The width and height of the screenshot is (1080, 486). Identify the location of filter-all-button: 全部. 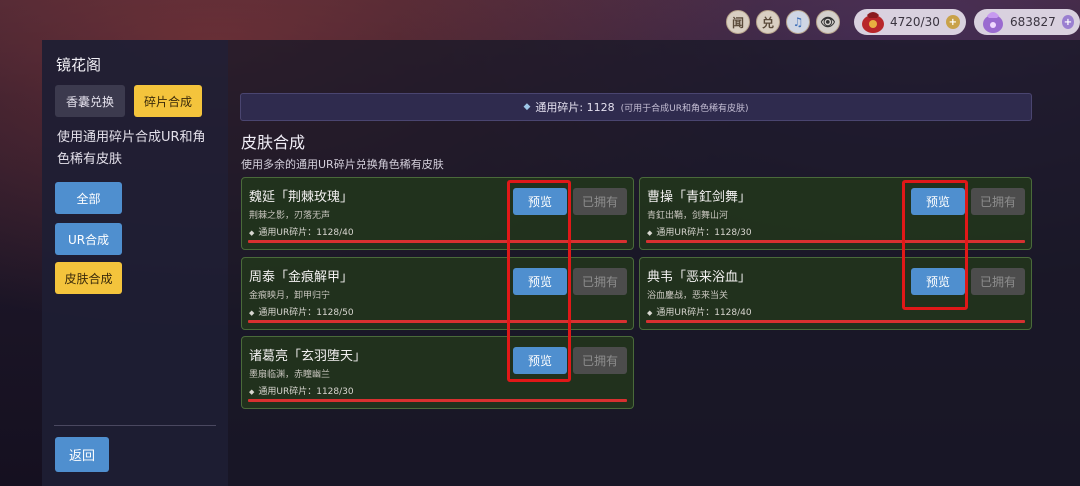
(88, 198).